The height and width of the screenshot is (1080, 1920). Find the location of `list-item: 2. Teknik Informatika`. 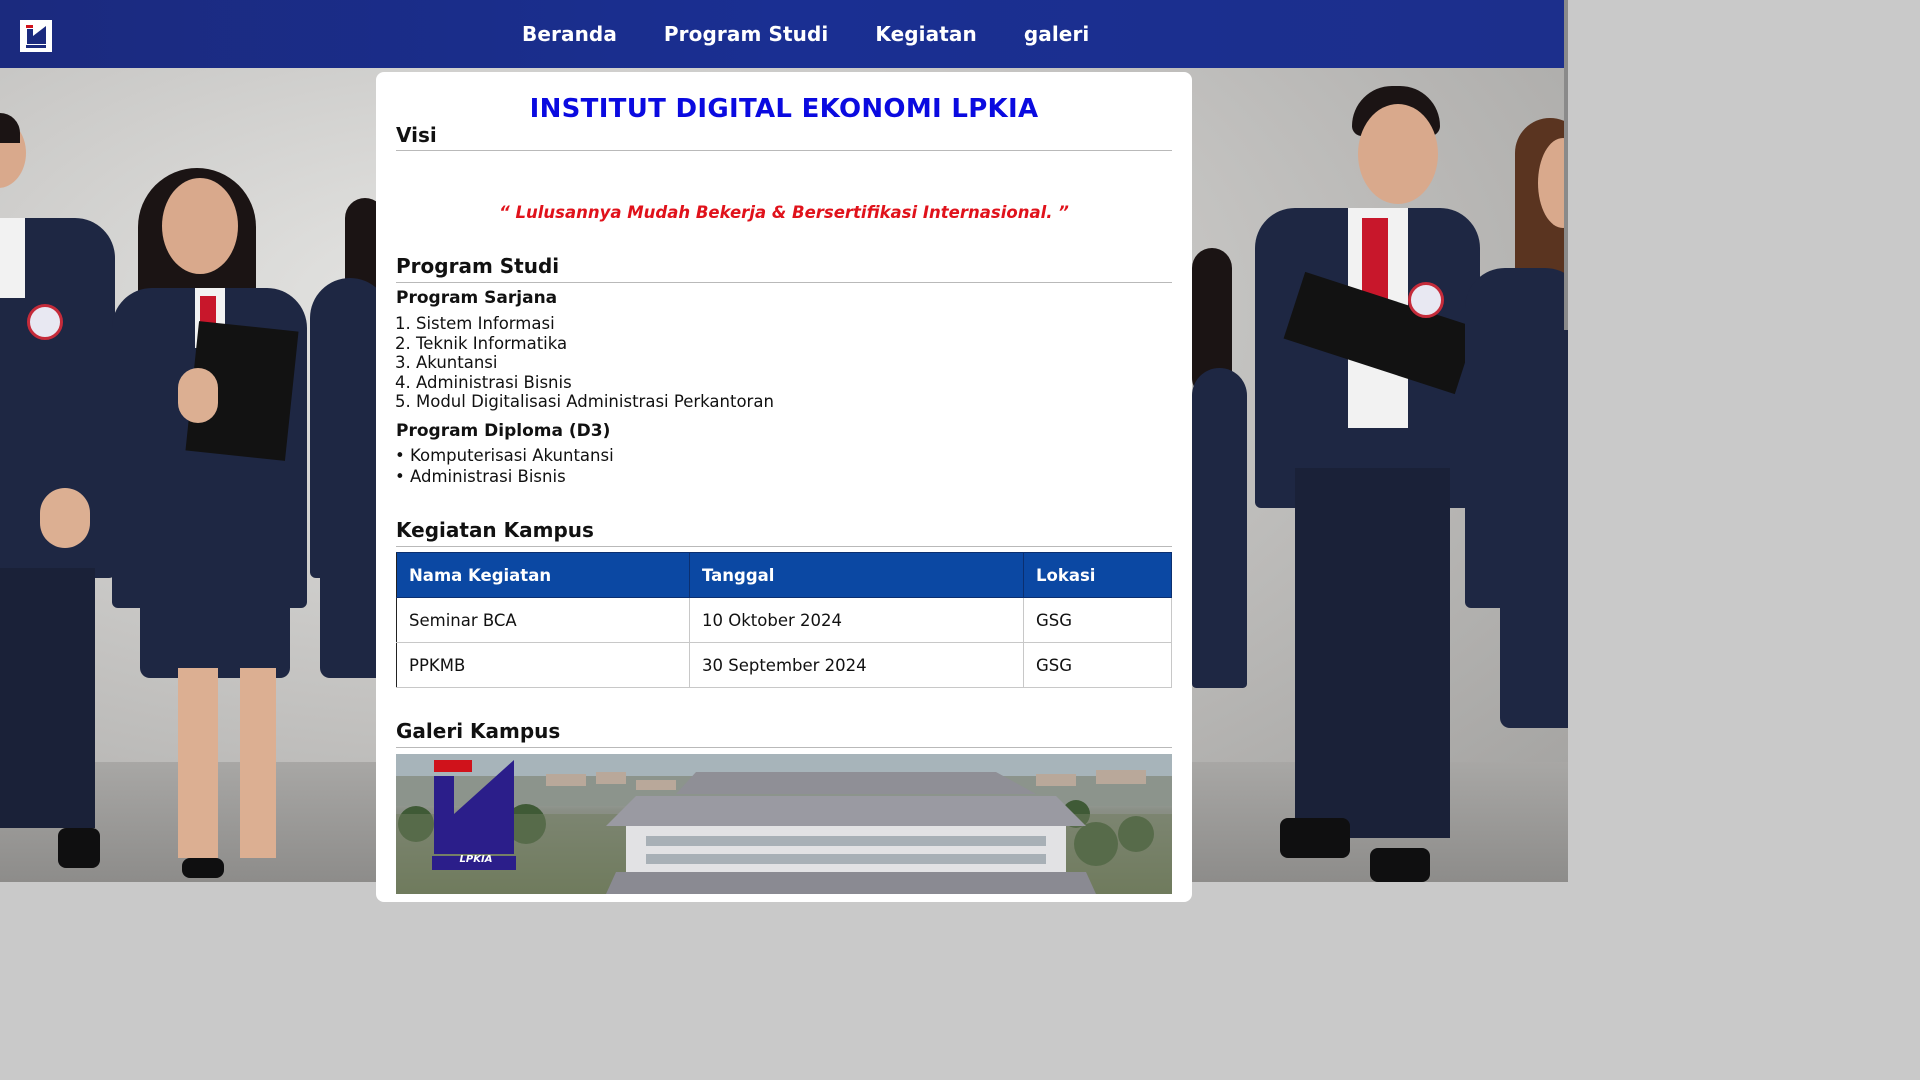

list-item: 2. Teknik Informatika is located at coordinates (481, 343).